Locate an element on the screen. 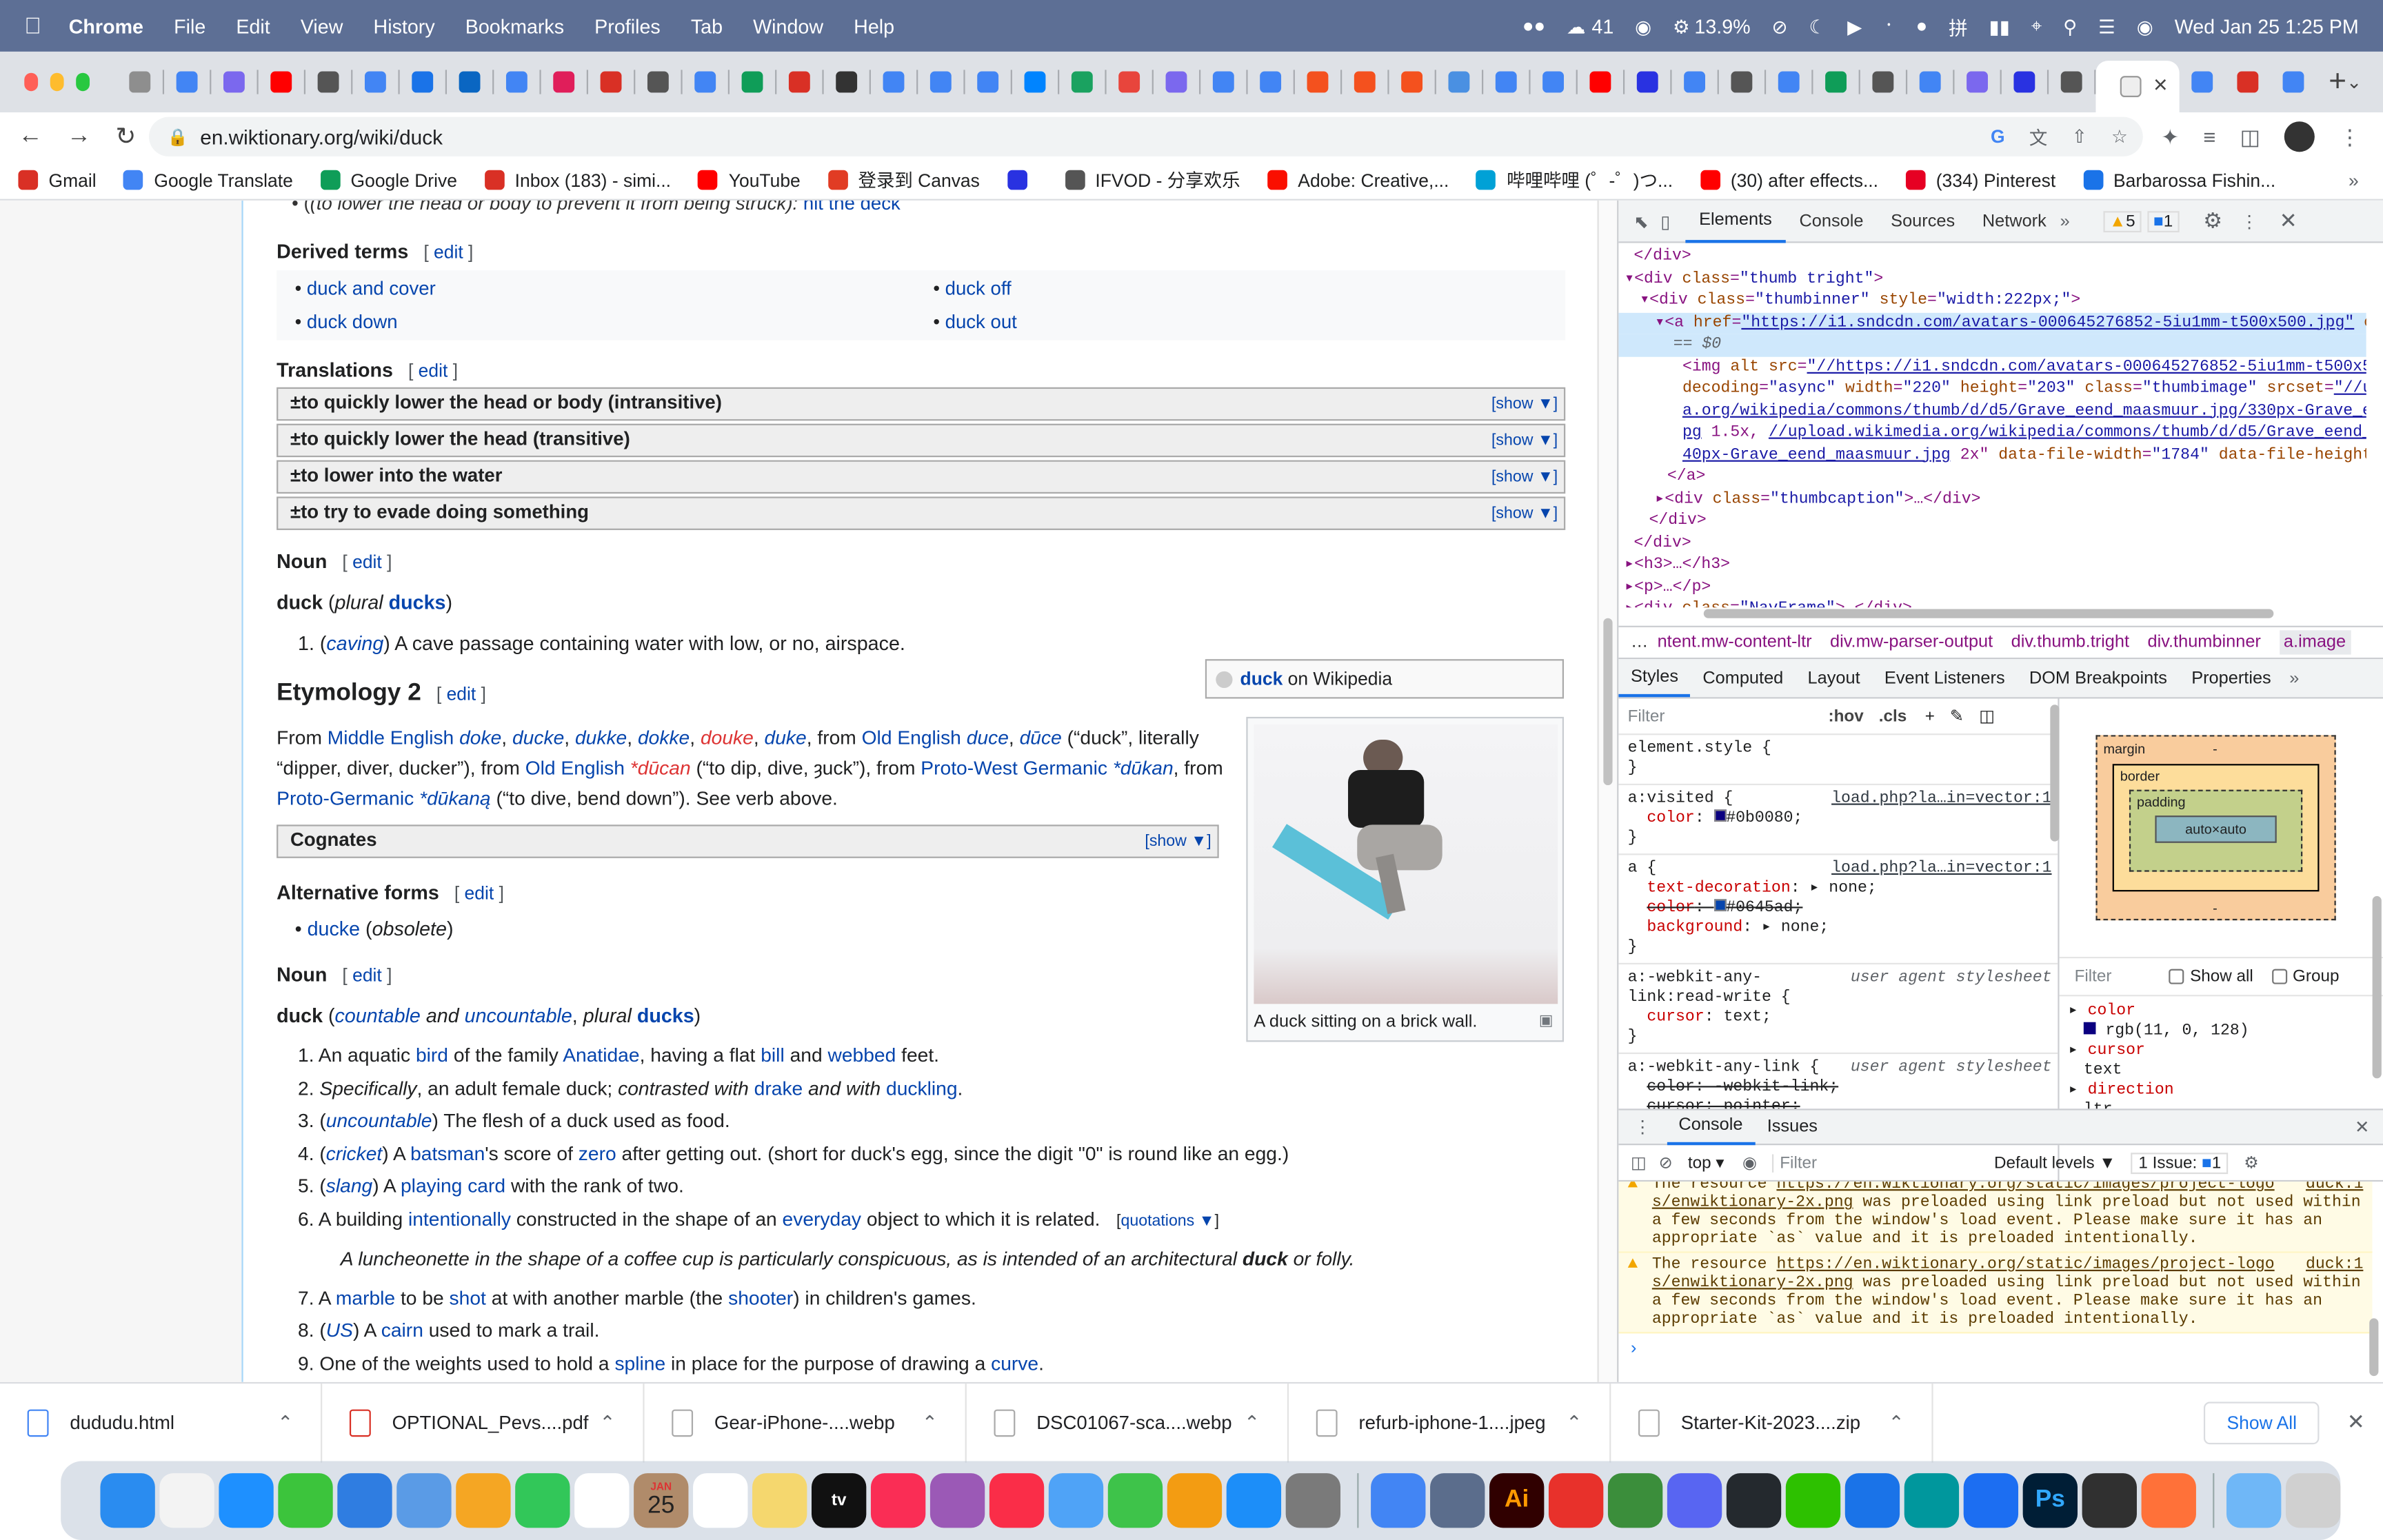 Image resolution: width=2383 pixels, height=1540 pixels. bookmark-star-icon: ☆ is located at coordinates (2119, 137).